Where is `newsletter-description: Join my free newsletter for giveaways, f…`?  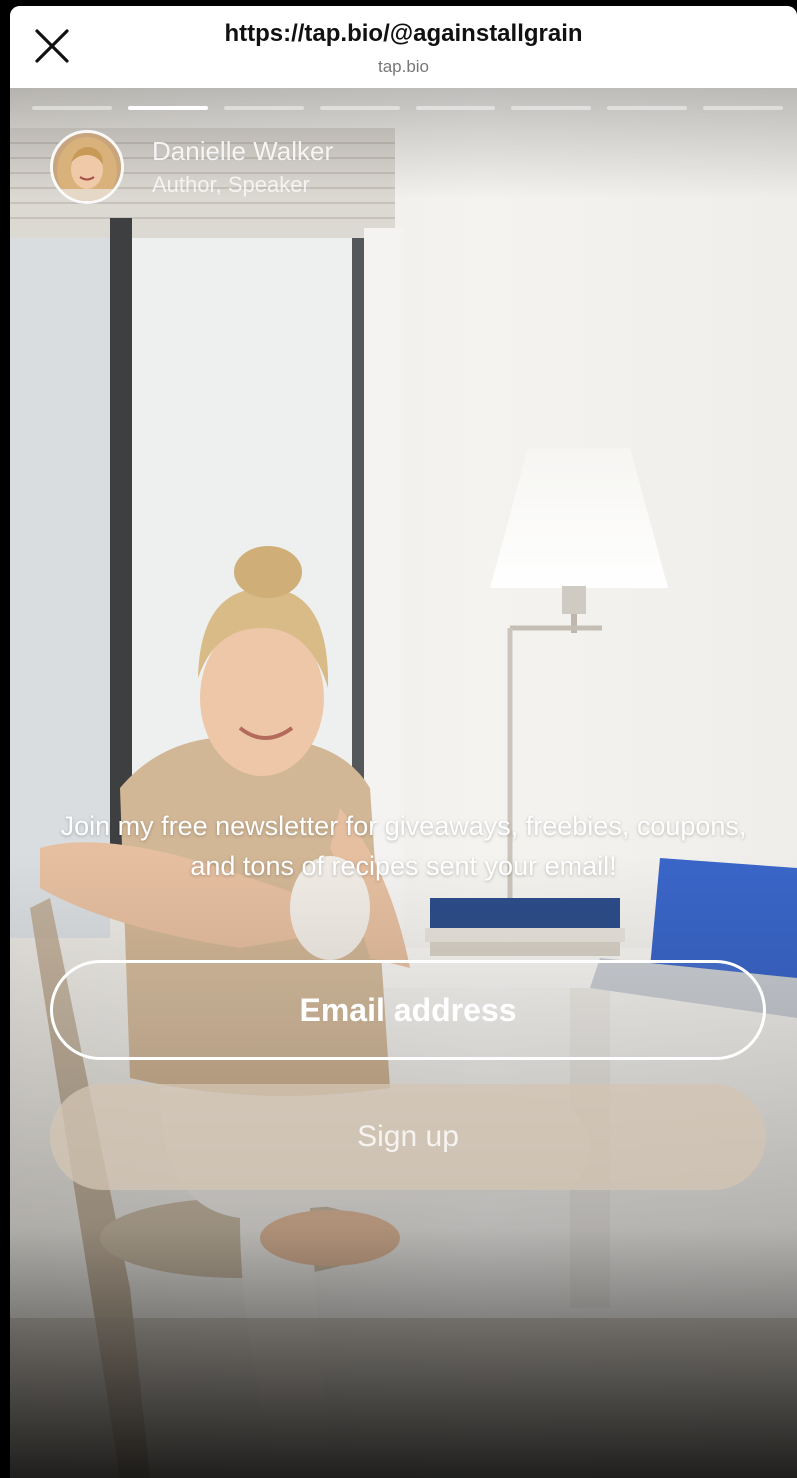
newsletter-description: Join my free newsletter for giveaways, f… is located at coordinates (403, 846).